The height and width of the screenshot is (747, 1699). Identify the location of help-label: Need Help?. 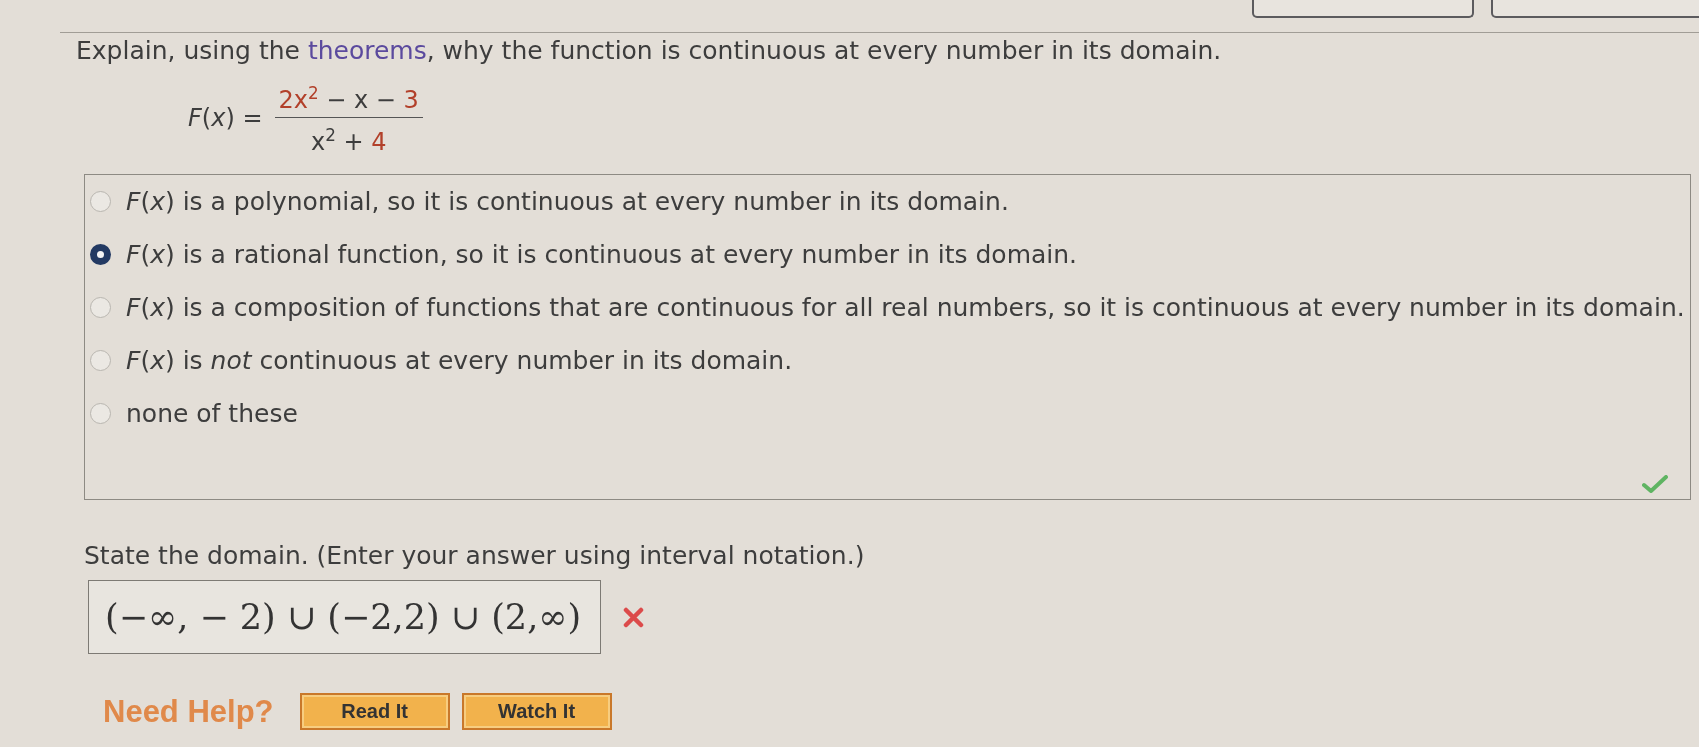
(188, 711).